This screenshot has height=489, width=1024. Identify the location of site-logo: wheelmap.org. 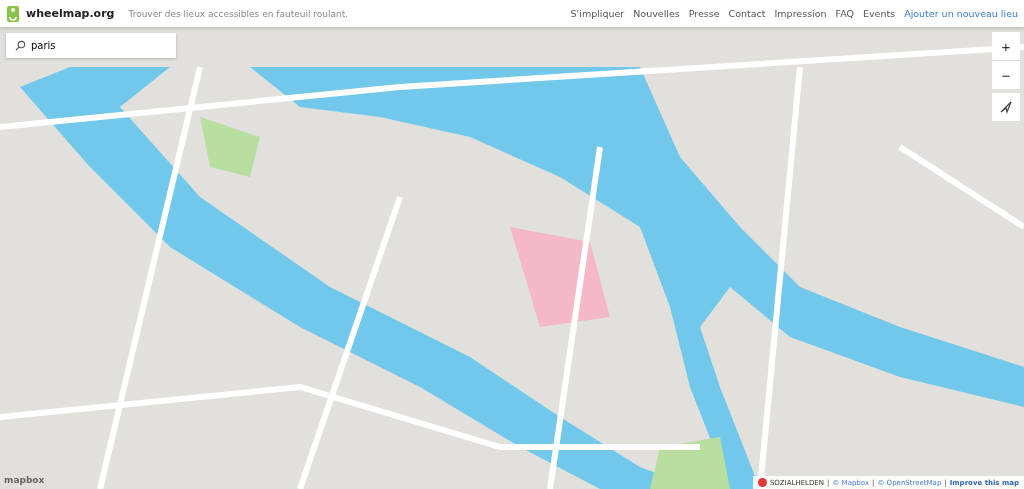
(70, 13).